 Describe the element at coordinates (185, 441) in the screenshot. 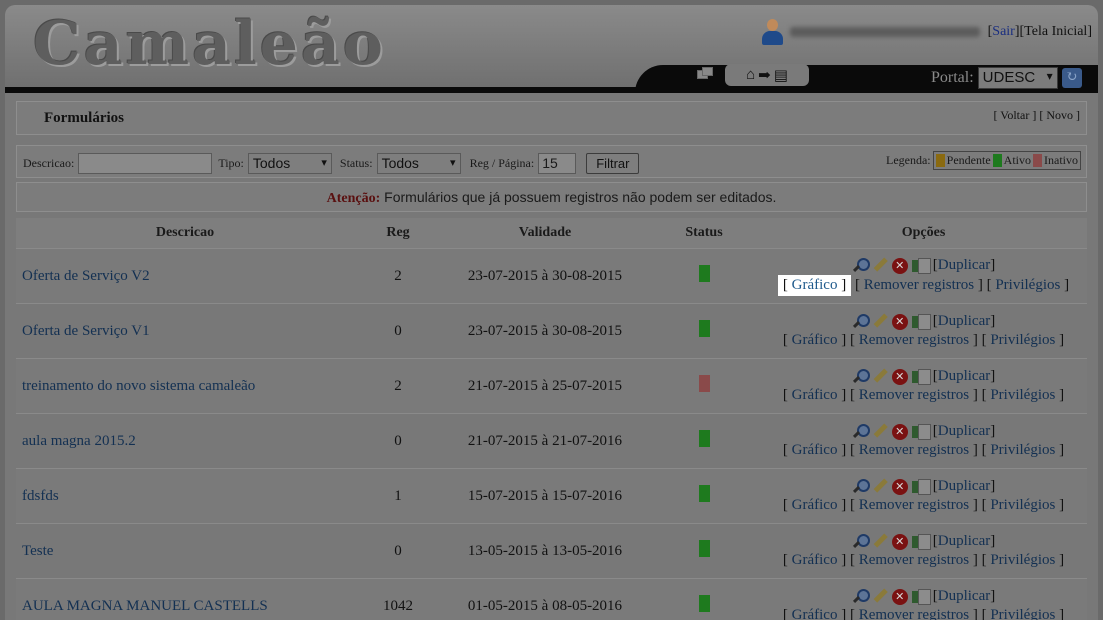

I see `form-name-link: aula magna 2015.2` at that location.